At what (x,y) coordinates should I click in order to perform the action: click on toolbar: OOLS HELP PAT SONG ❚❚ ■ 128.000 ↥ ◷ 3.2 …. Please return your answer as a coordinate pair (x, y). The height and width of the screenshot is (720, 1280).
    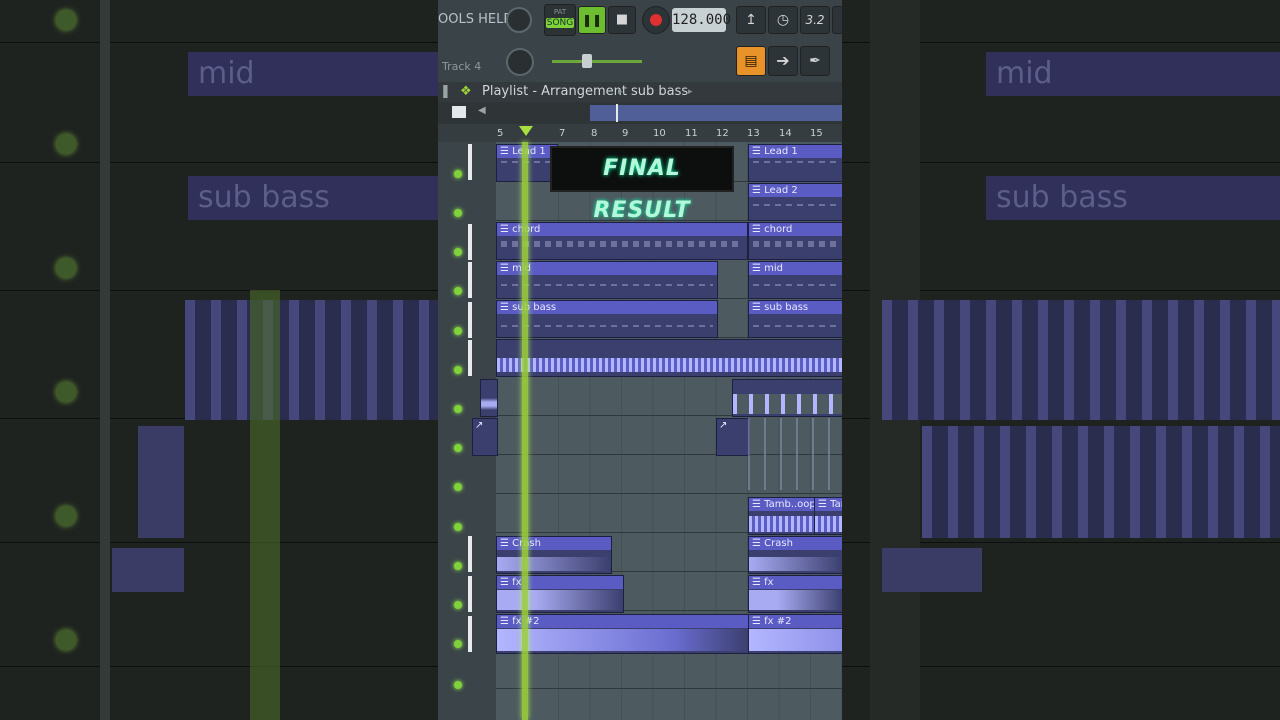
    Looking at the image, I should click on (640, 41).